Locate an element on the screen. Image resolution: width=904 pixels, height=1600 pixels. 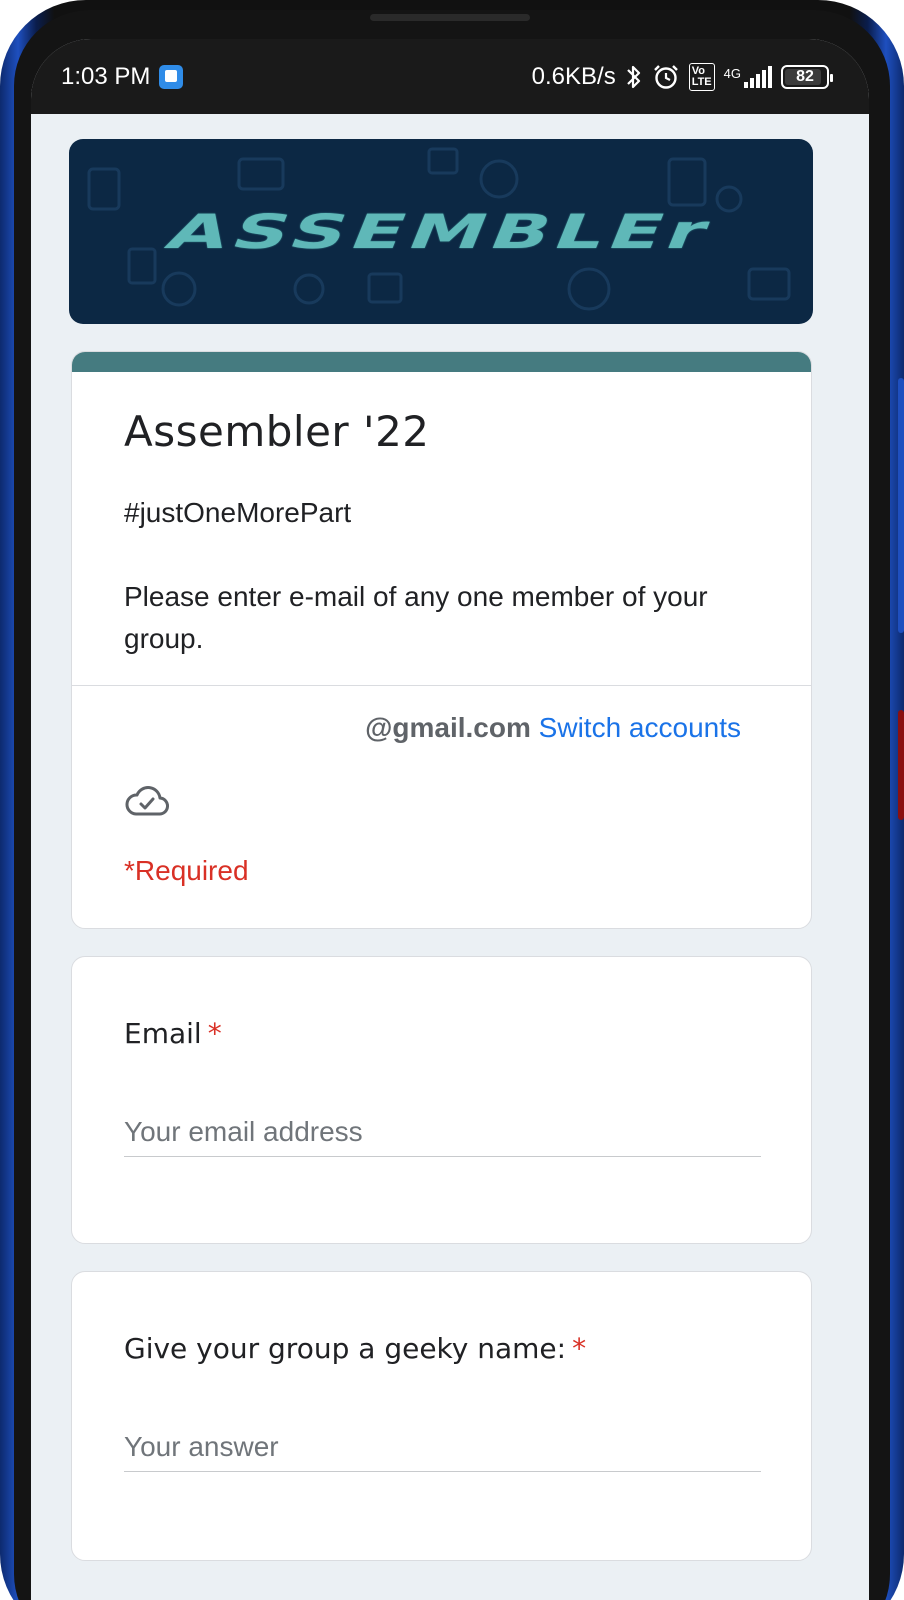
header-accent-bar is located at coordinates (441, 362).